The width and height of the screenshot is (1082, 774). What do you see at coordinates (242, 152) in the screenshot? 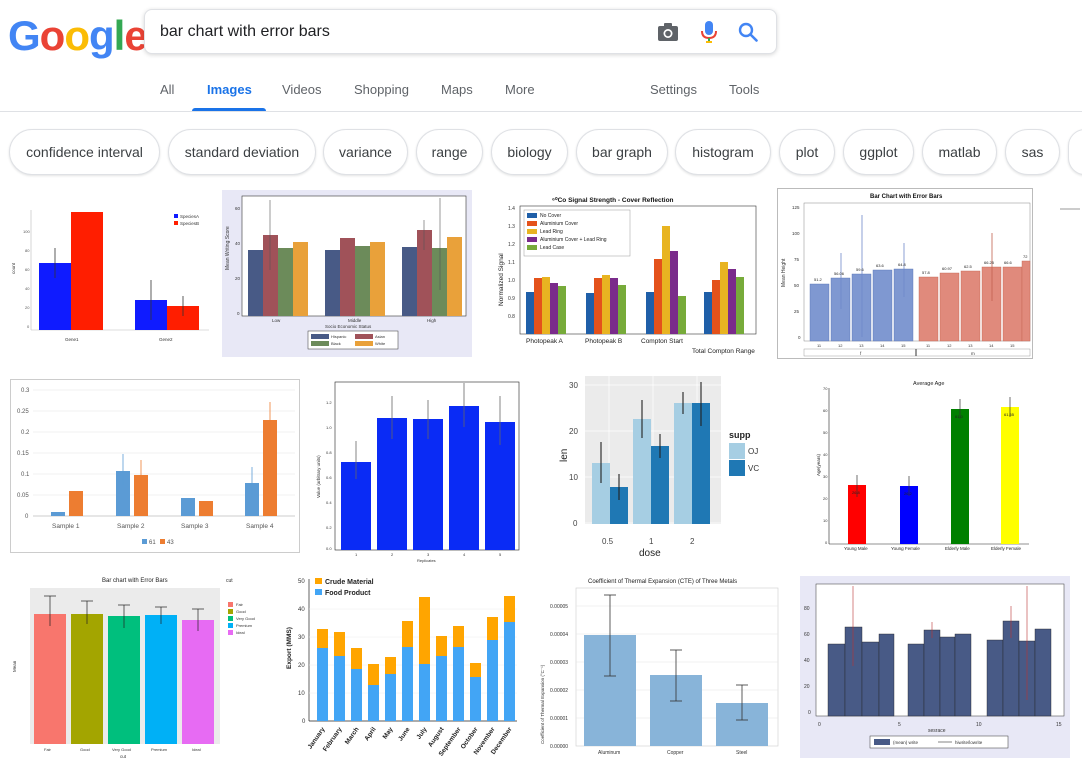
I see `chip-standard-deviation: standard deviation` at bounding box center [242, 152].